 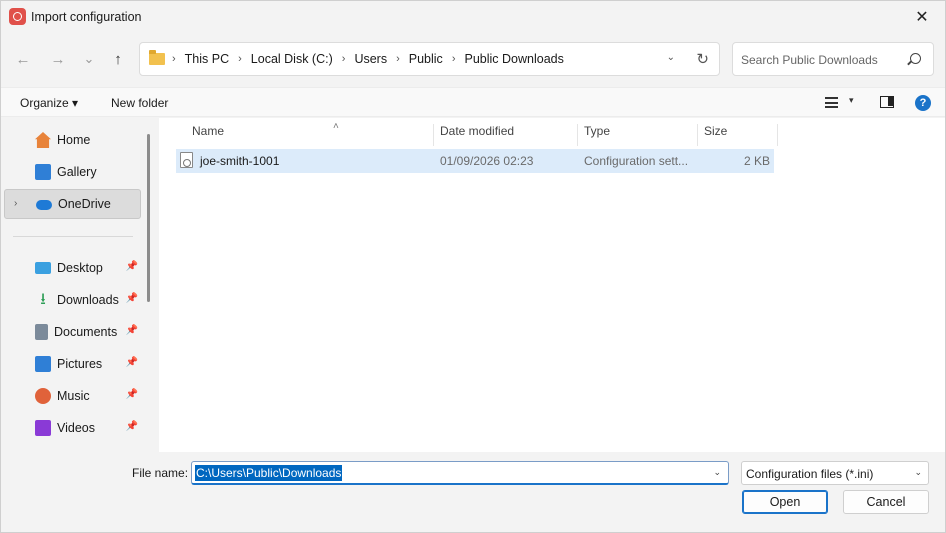 I want to click on address-dropdown-icon: ⌄, so click(x=671, y=57).